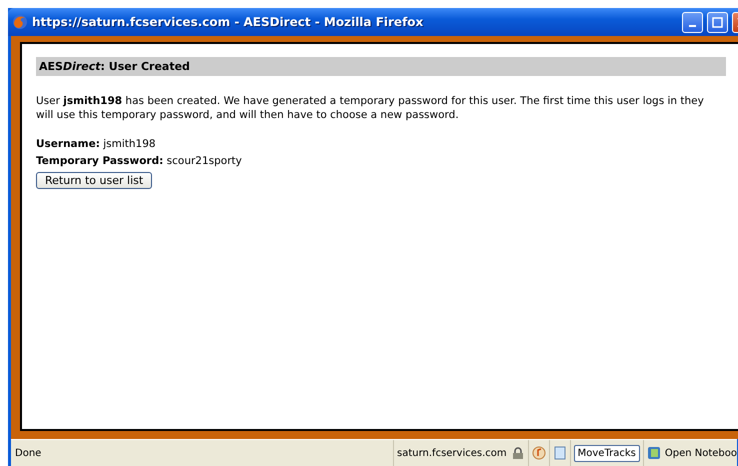 This screenshot has height=466, width=738. I want to click on minimize-button, so click(692, 22).